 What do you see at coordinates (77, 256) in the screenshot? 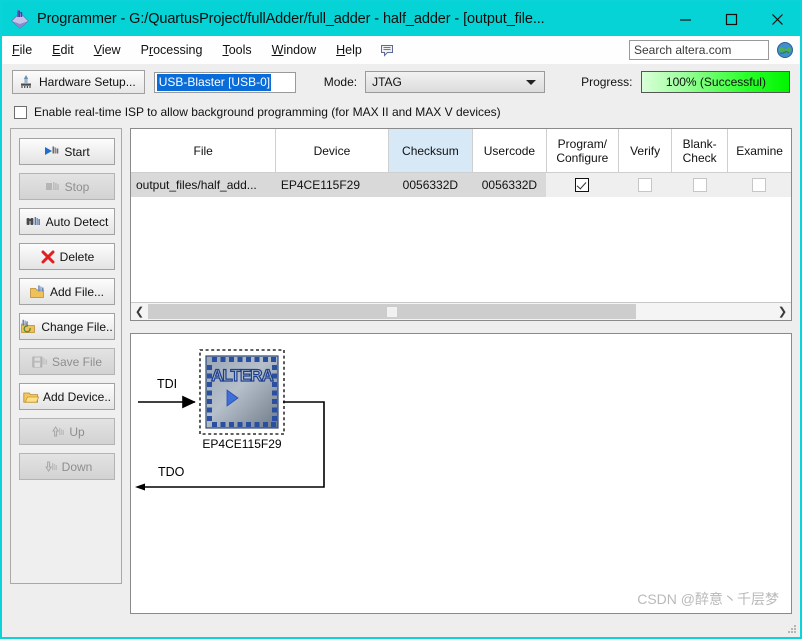
I see `delete-button-label: Delete` at bounding box center [77, 256].